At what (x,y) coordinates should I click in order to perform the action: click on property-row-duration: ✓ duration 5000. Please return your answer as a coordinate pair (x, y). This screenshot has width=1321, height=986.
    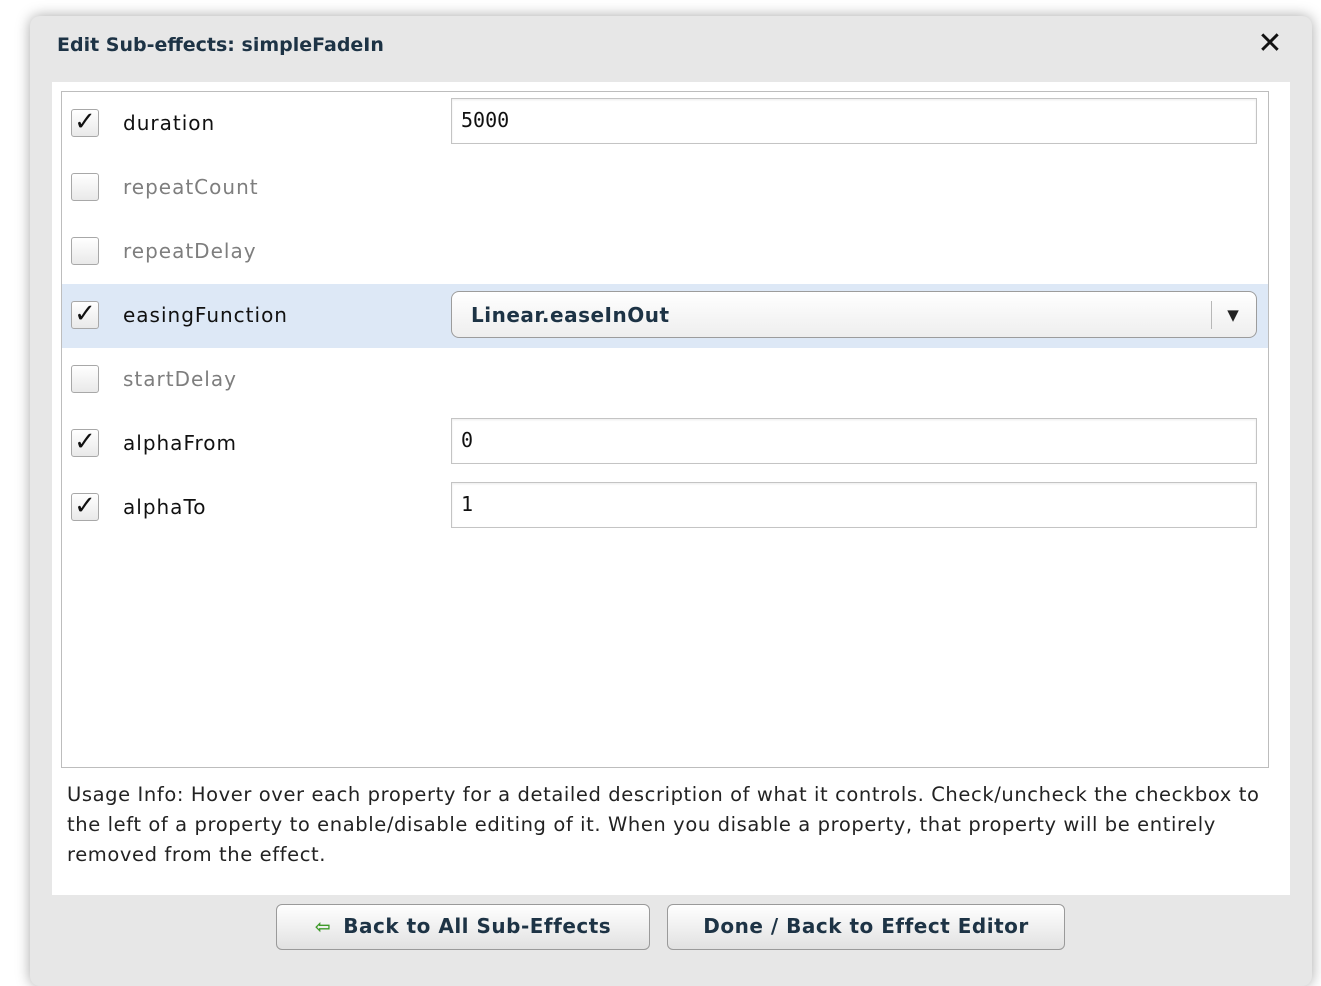
    Looking at the image, I should click on (665, 124).